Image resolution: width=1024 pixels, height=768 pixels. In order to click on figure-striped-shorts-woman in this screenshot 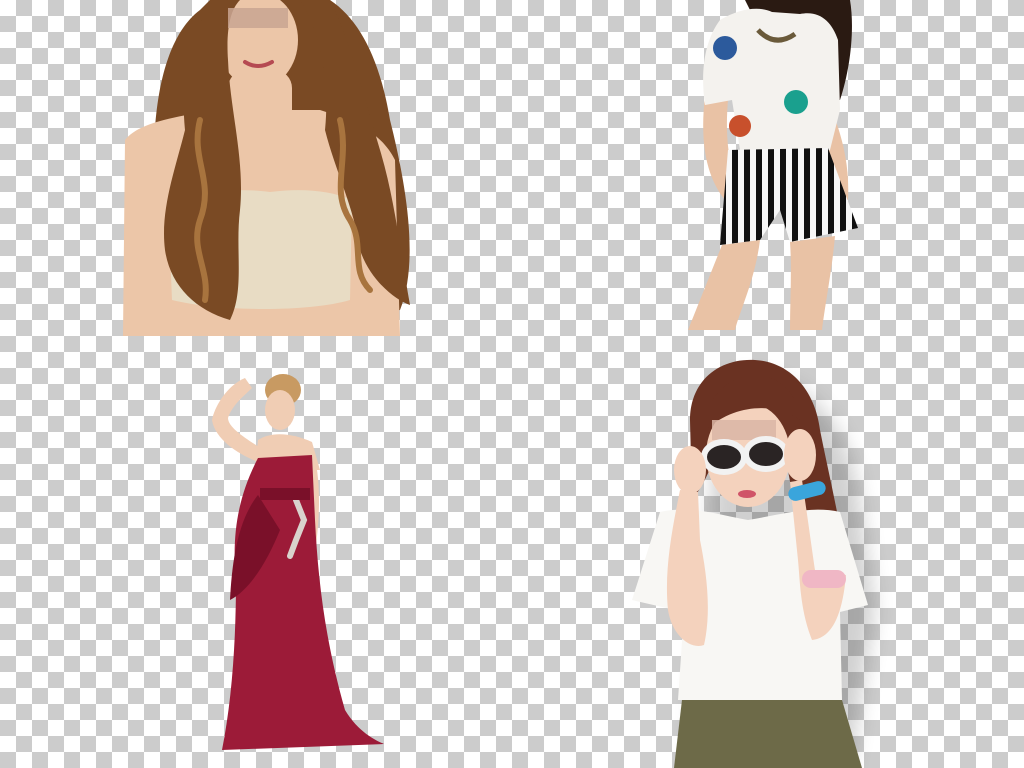, I will do `click(773, 165)`.